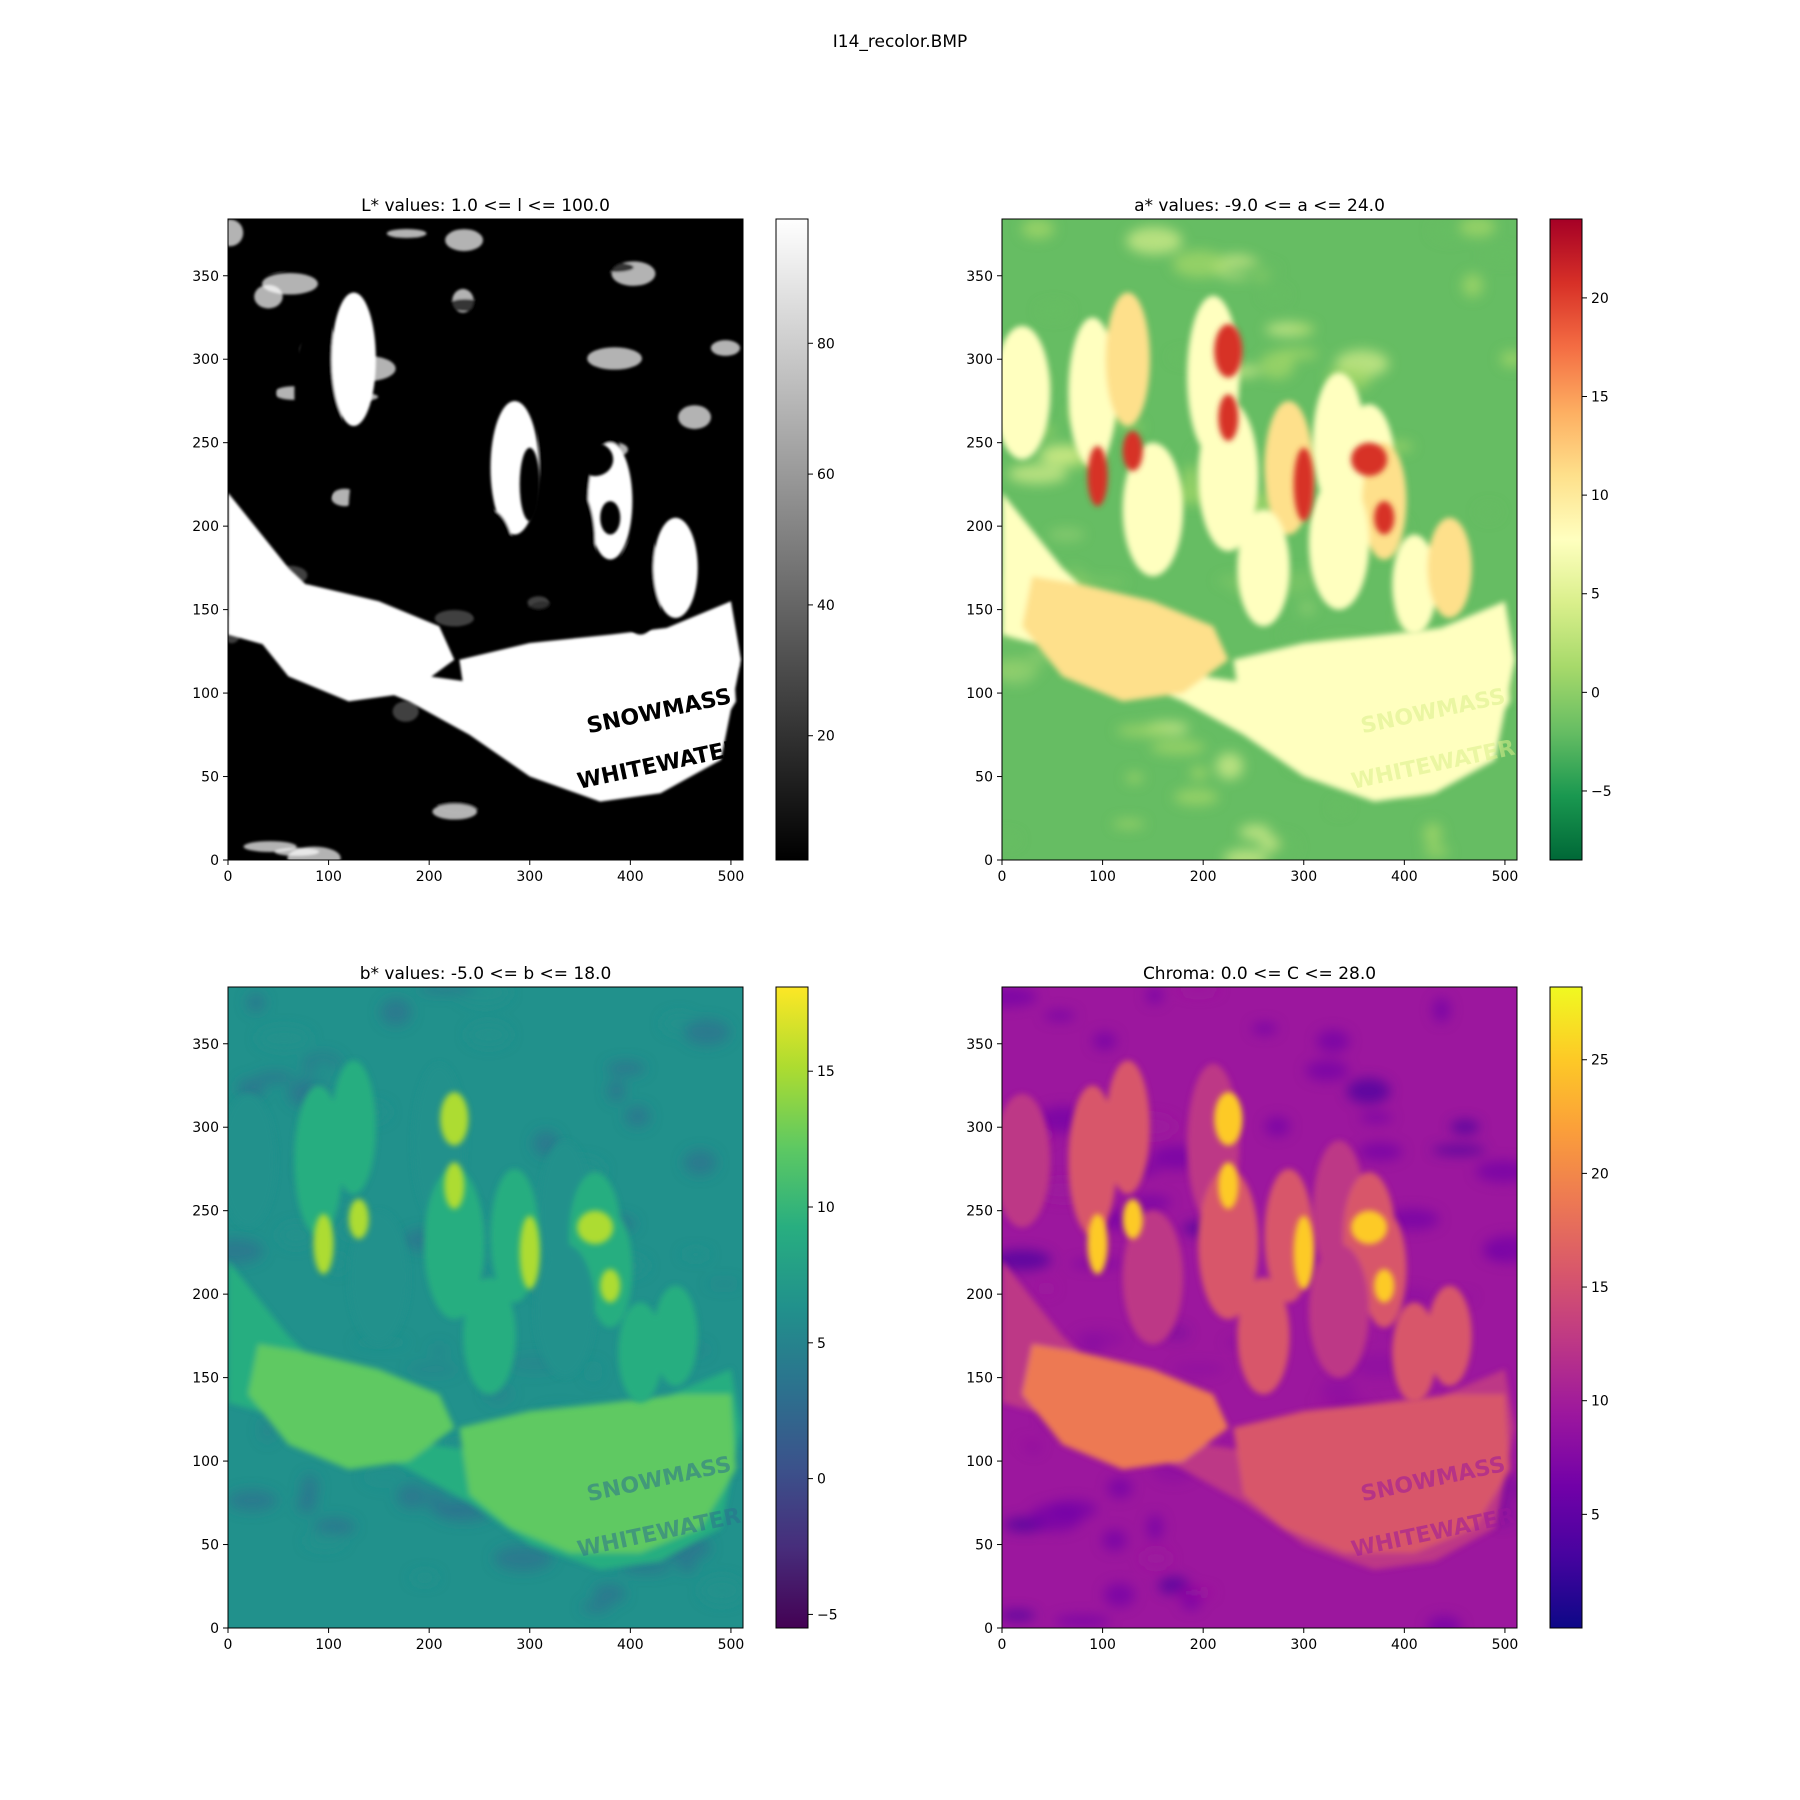 This screenshot has width=1800, height=1800. I want to click on subplot-title: L* values: 1.0 <= l <= 100.0, so click(485, 206).